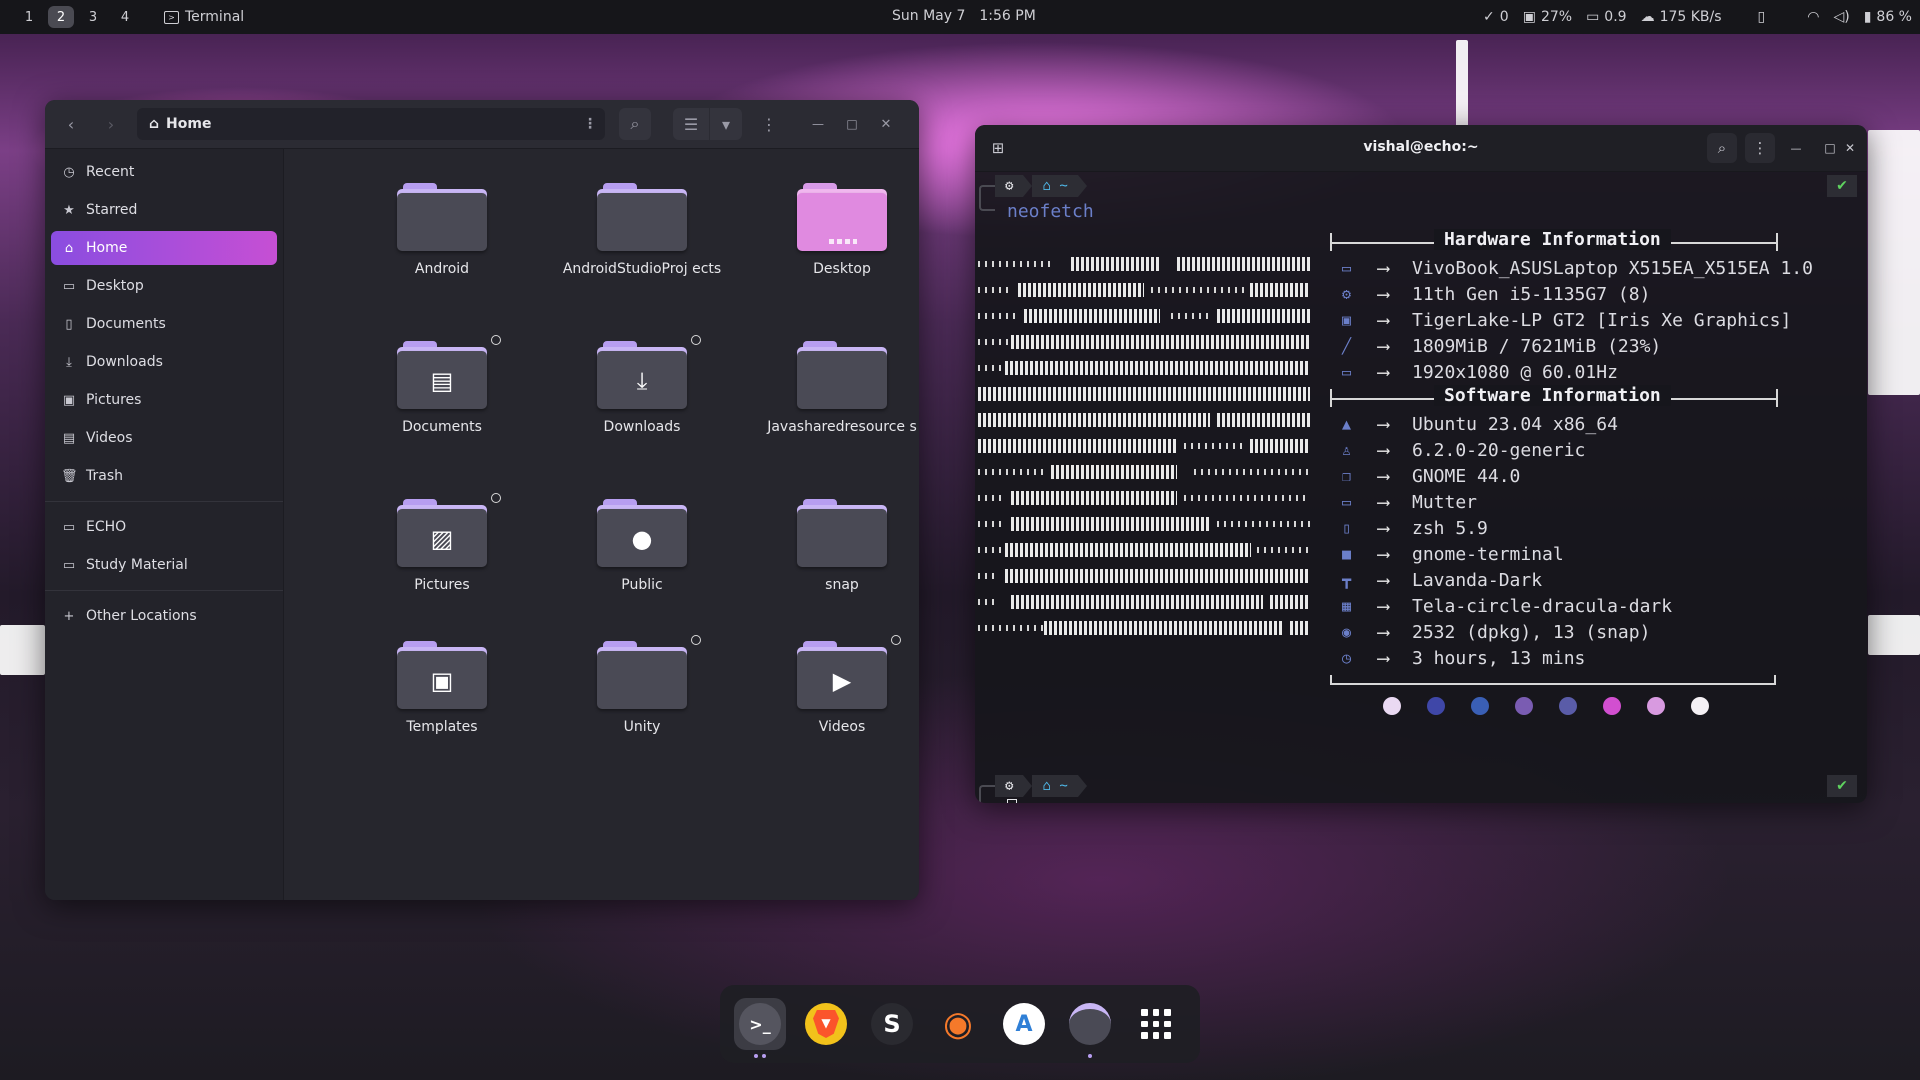  What do you see at coordinates (164, 324) in the screenshot?
I see `sidebar-item-documents: ▯ Documents` at bounding box center [164, 324].